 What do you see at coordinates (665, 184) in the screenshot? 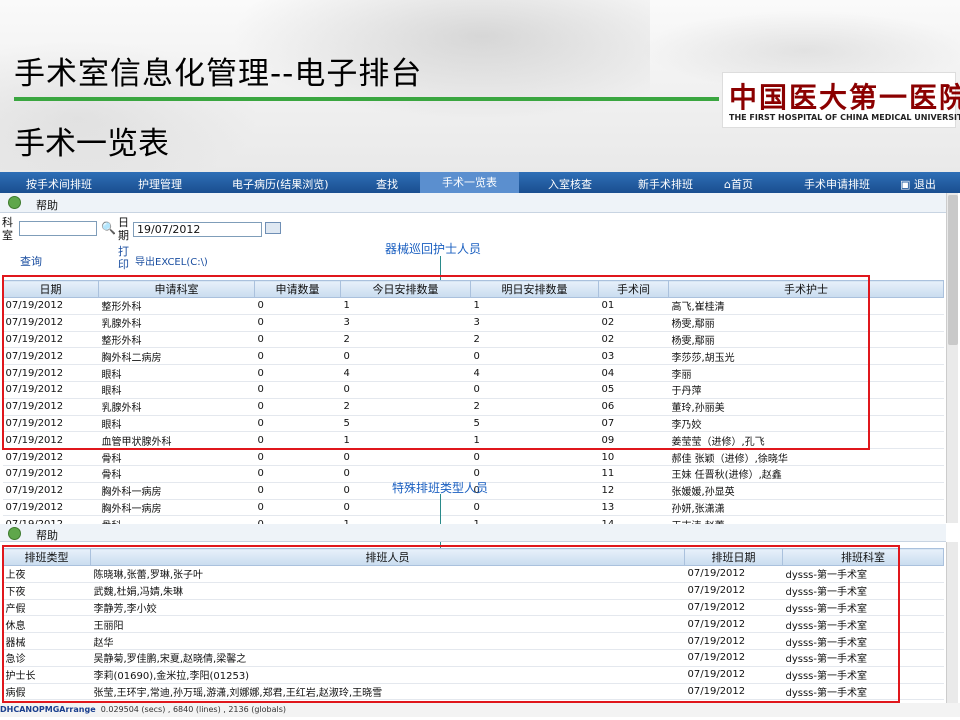
I see `nav-item-new-schedule: 新手术排班` at bounding box center [665, 184].